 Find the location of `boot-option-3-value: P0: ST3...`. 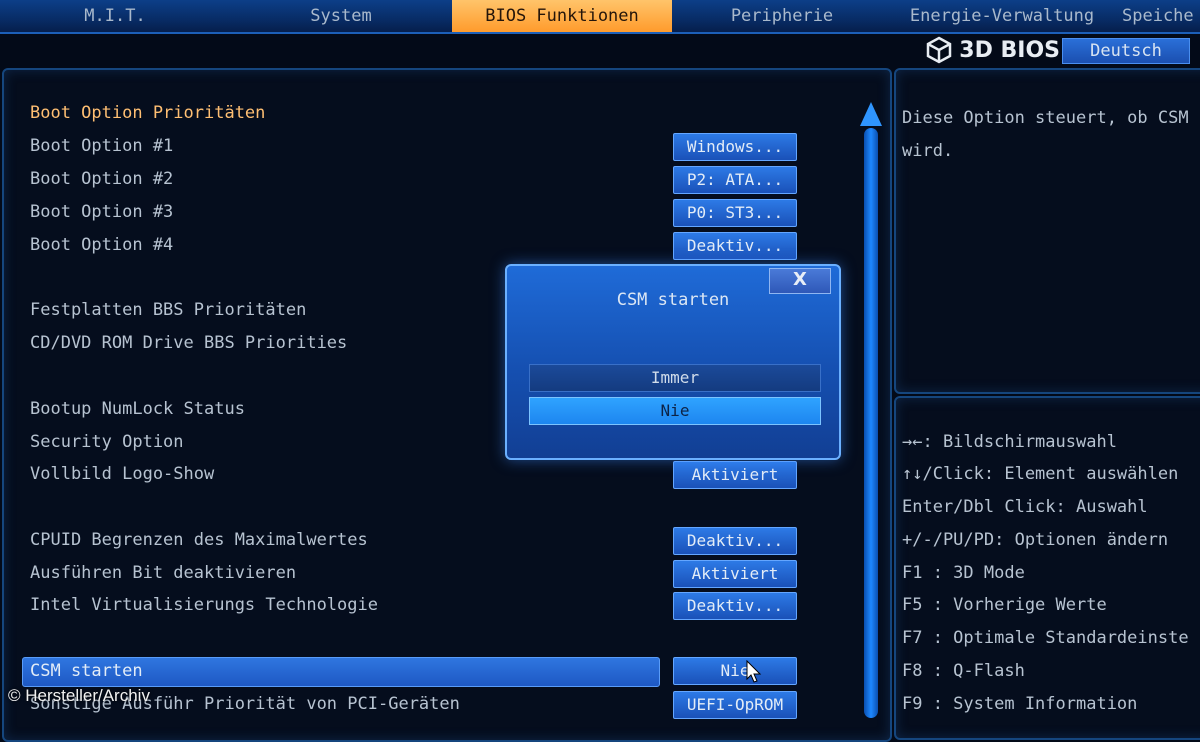

boot-option-3-value: P0: ST3... is located at coordinates (735, 213).